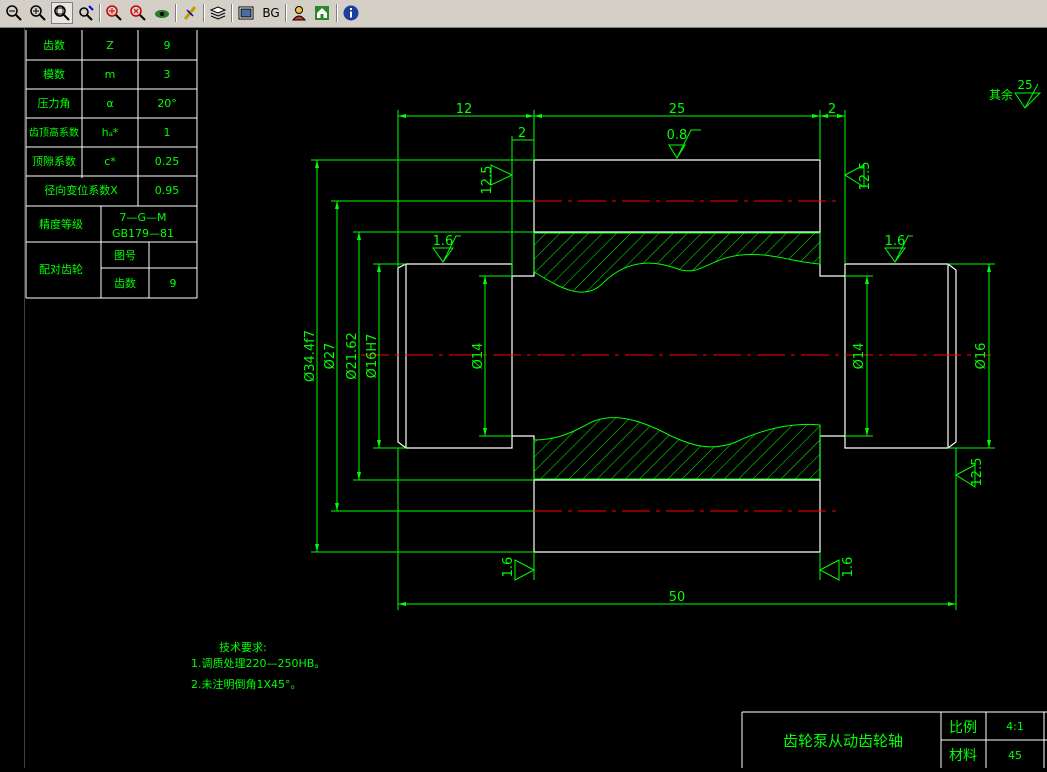 This screenshot has width=1047, height=772. I want to click on scale-label: 比例, so click(963, 728).